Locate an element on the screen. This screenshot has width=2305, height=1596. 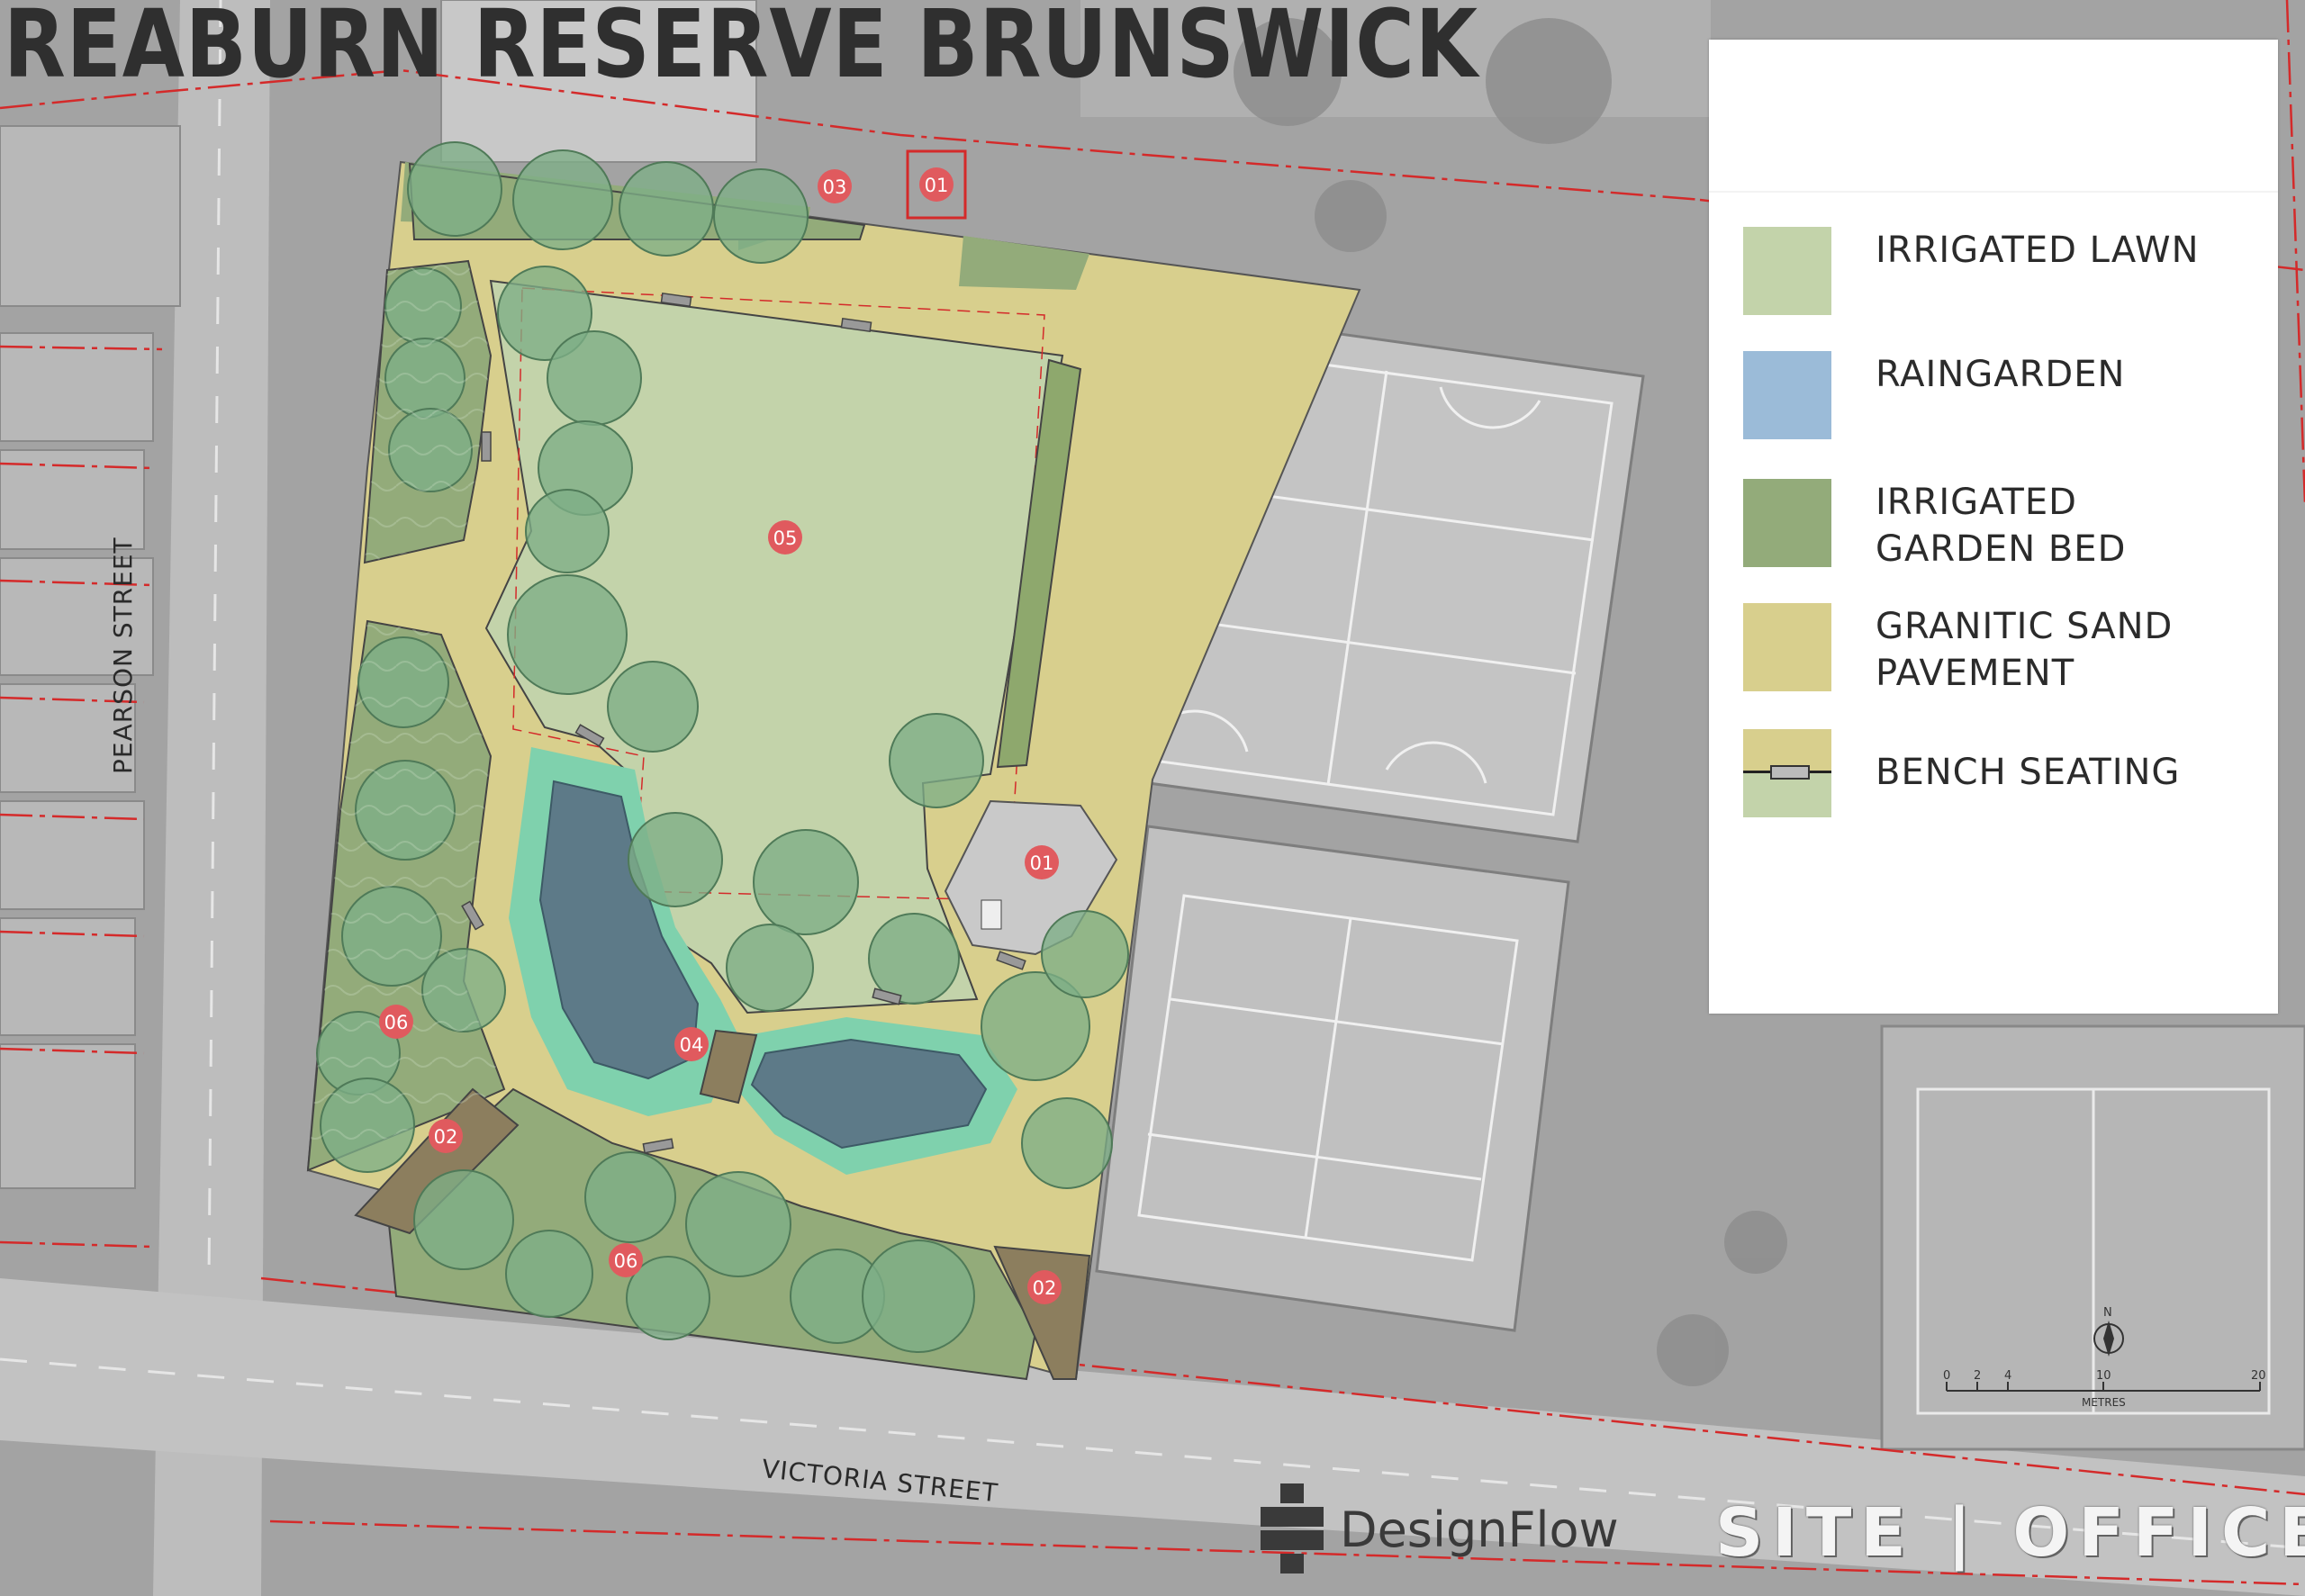
marker-02-left: 02 is located at coordinates (446, 1136).